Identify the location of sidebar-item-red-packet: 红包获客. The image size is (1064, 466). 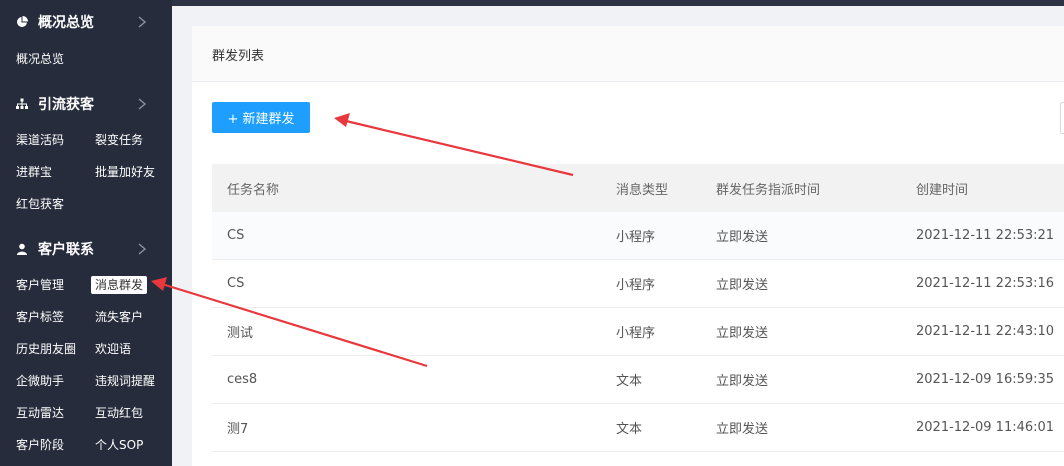
(40, 204).